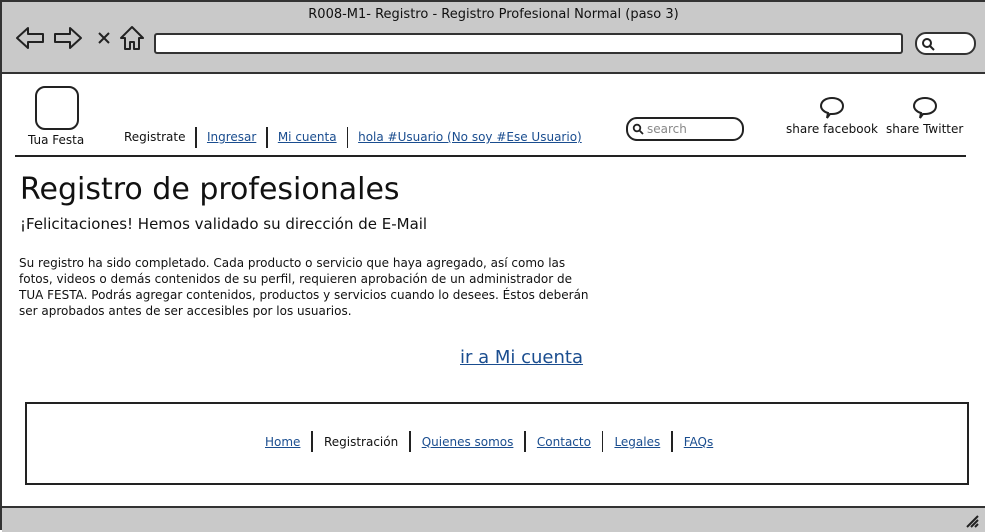 The height and width of the screenshot is (532, 987). What do you see at coordinates (945, 43) in the screenshot?
I see `browser-search-field` at bounding box center [945, 43].